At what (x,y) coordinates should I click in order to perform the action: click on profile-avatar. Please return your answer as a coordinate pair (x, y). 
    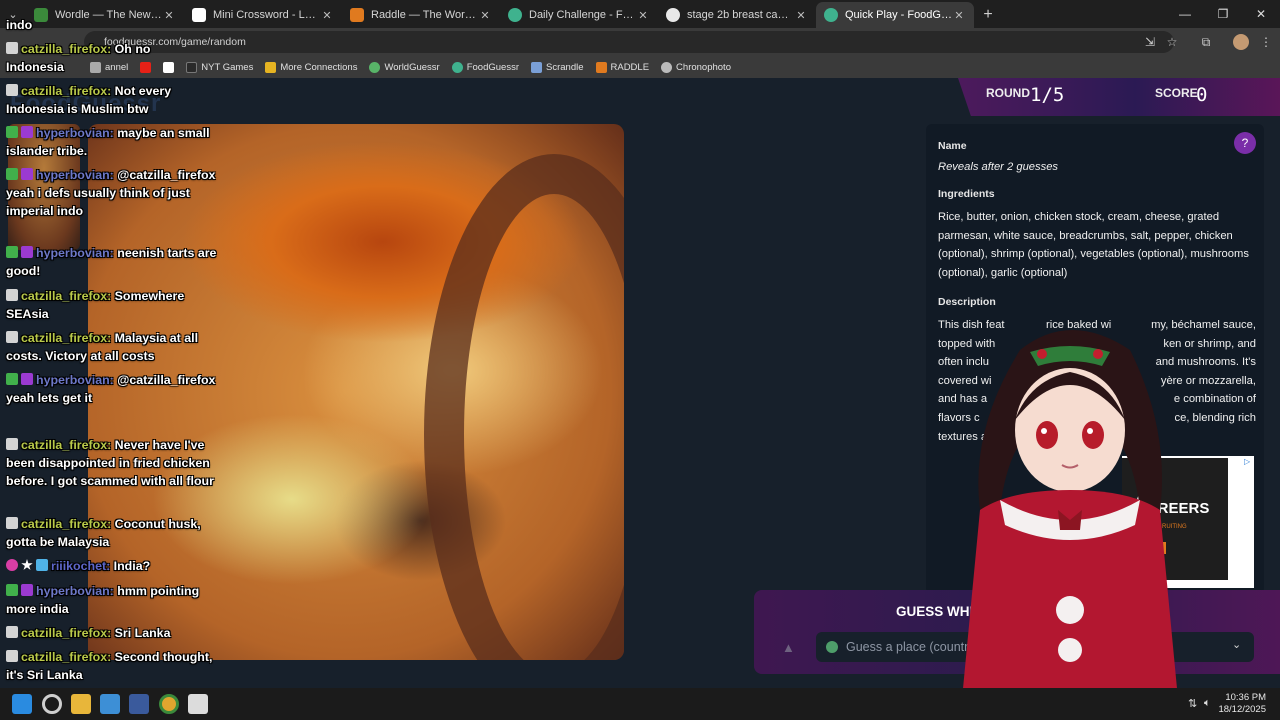
    Looking at the image, I should click on (1241, 42).